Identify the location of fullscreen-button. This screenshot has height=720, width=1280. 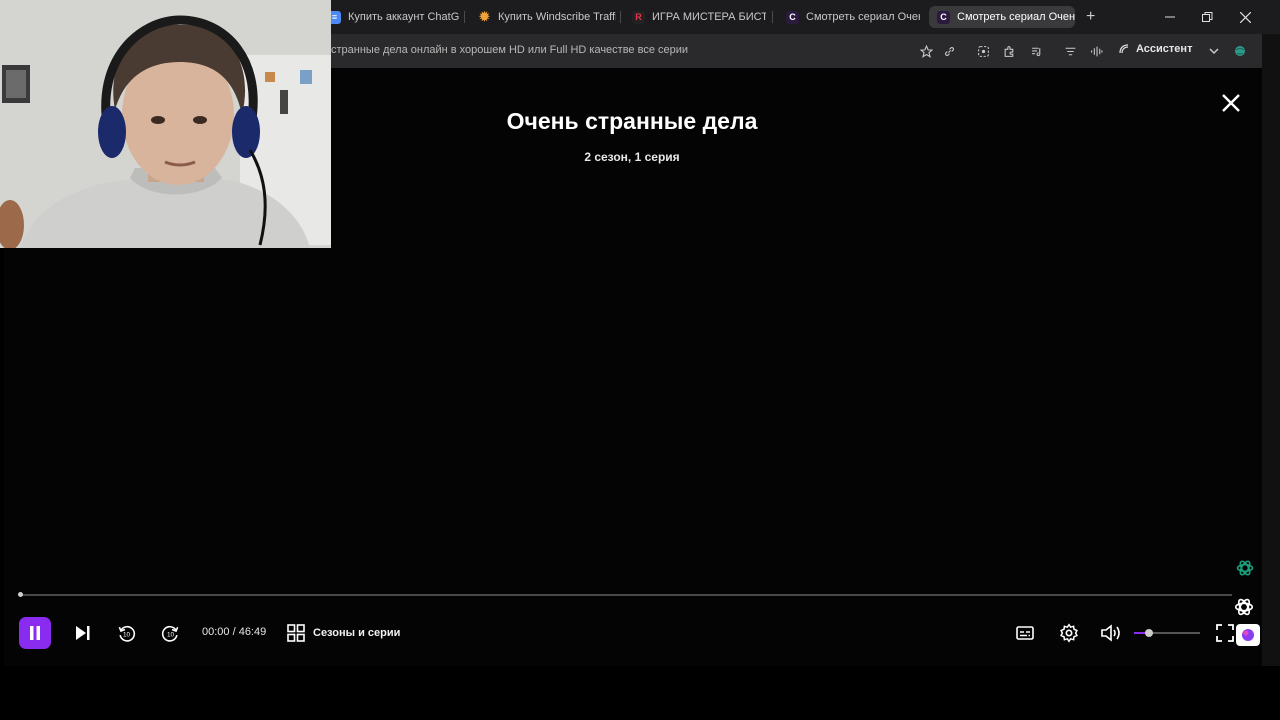
(1225, 633).